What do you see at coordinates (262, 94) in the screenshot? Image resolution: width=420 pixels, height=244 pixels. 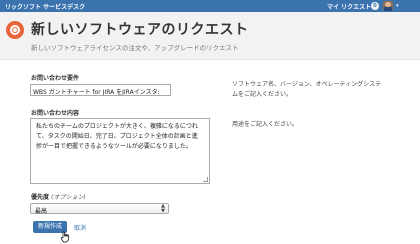 I see `summary-help-line: ムをご記入ください。` at bounding box center [262, 94].